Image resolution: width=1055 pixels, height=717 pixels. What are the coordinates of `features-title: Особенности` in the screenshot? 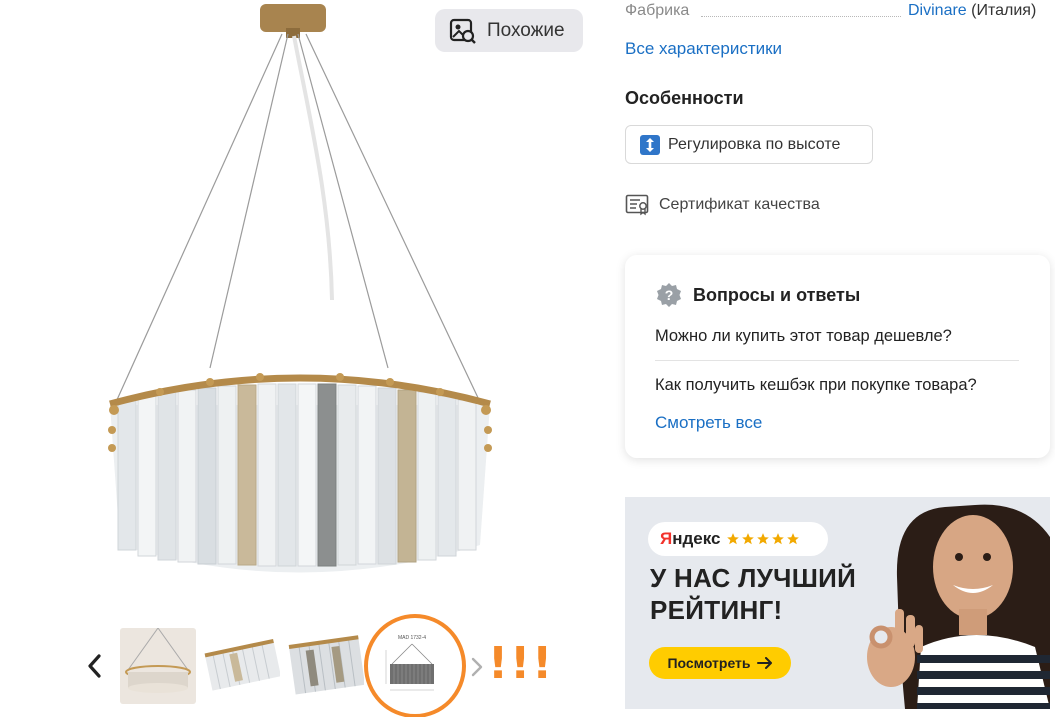 It's located at (684, 98).